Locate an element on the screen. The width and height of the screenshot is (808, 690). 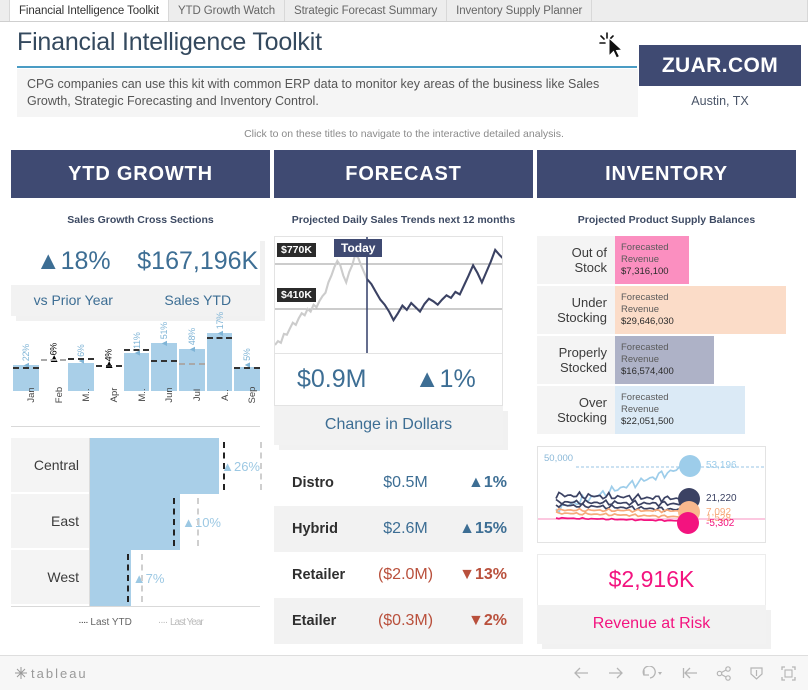
month-bar-column: ▲17% is located at coordinates (219, 351).